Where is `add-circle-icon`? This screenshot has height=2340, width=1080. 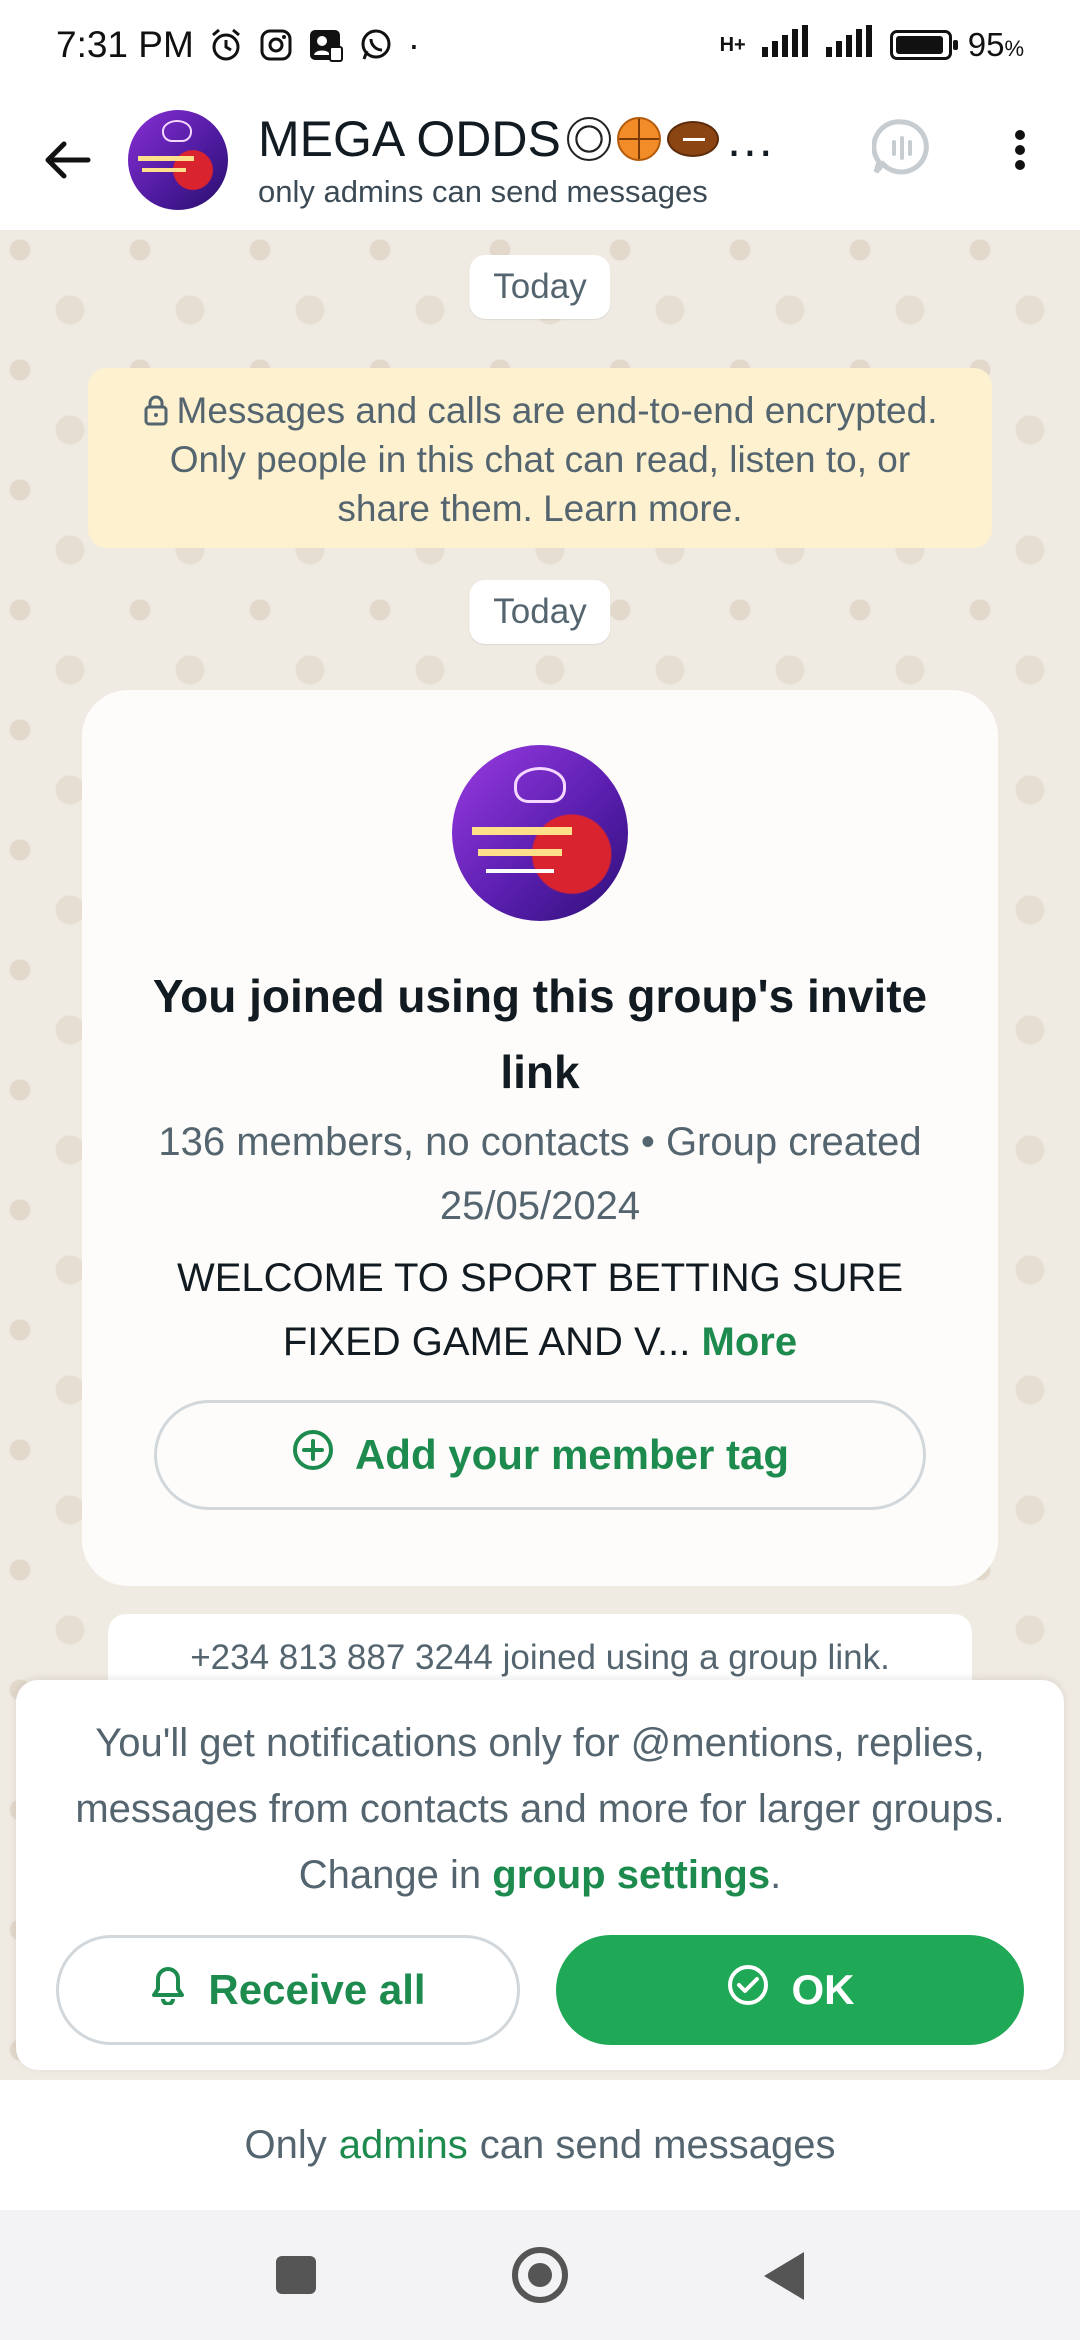
add-circle-icon is located at coordinates (313, 1455).